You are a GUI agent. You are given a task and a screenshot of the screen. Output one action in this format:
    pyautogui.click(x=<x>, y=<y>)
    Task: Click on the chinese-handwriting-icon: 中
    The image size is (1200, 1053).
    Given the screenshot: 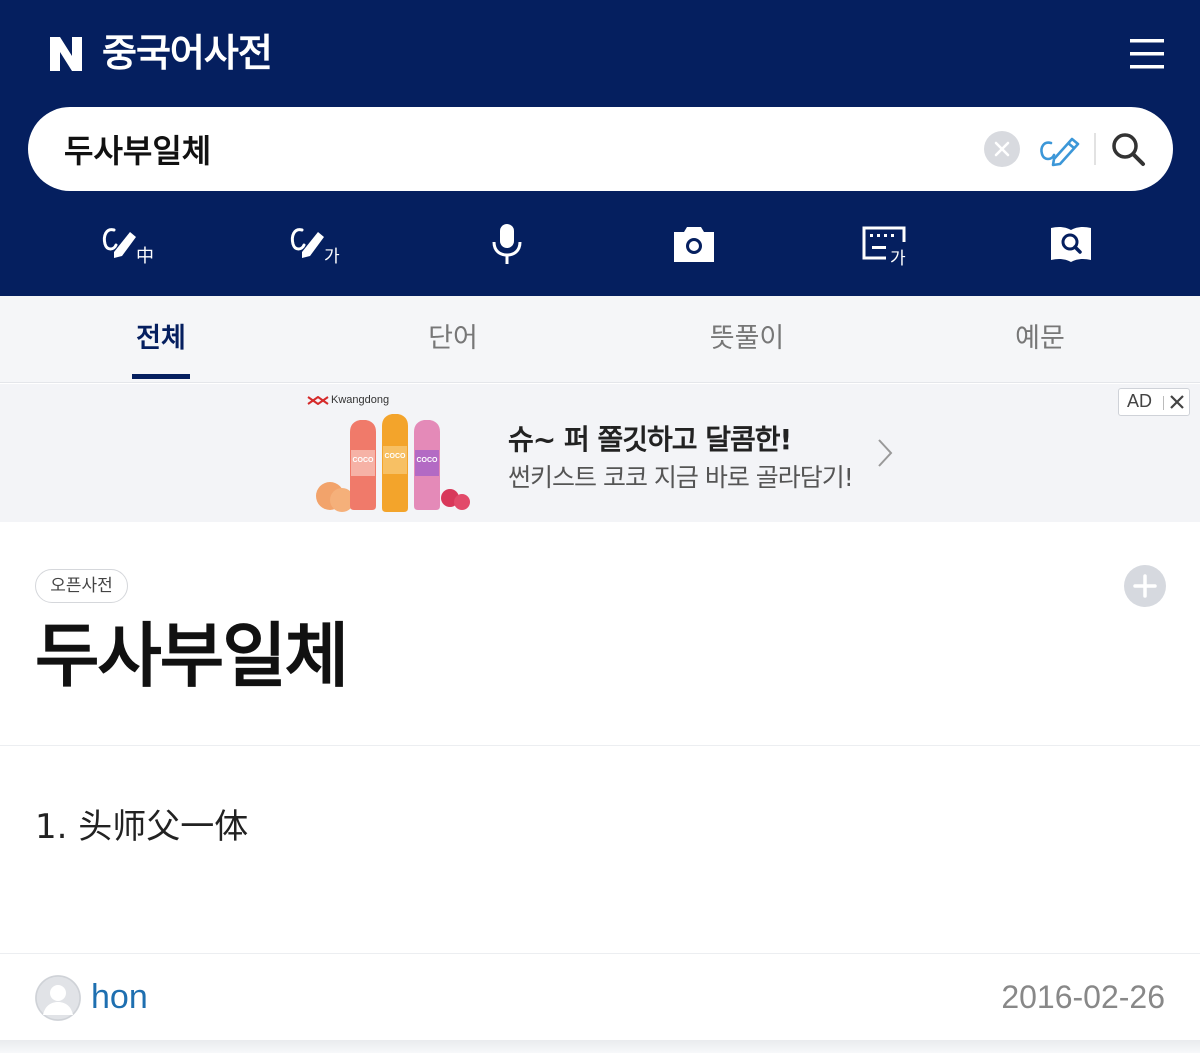 What is the action you would take?
    pyautogui.click(x=130, y=244)
    